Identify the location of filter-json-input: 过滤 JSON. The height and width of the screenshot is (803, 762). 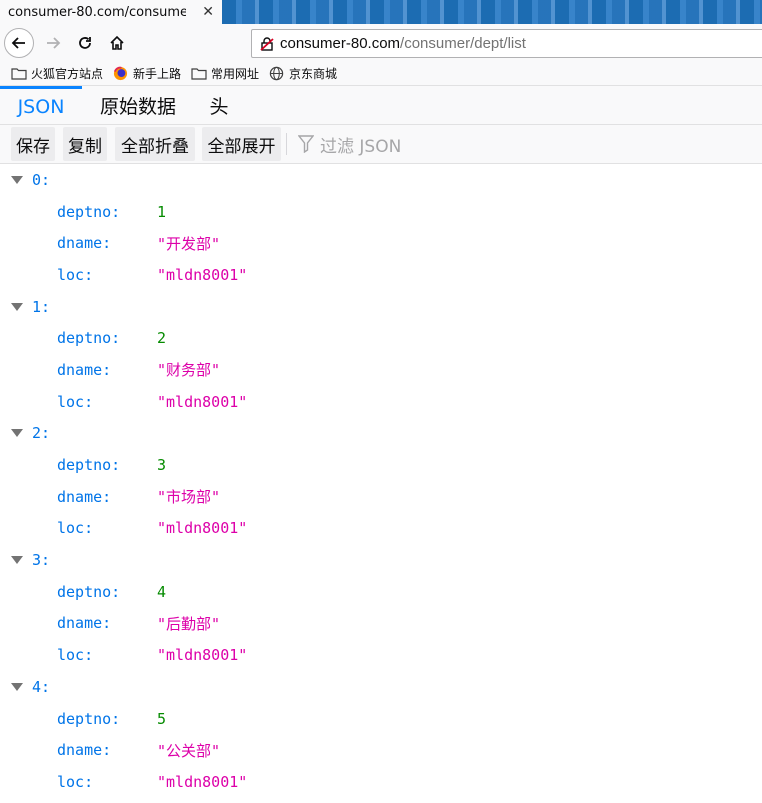
(348, 145).